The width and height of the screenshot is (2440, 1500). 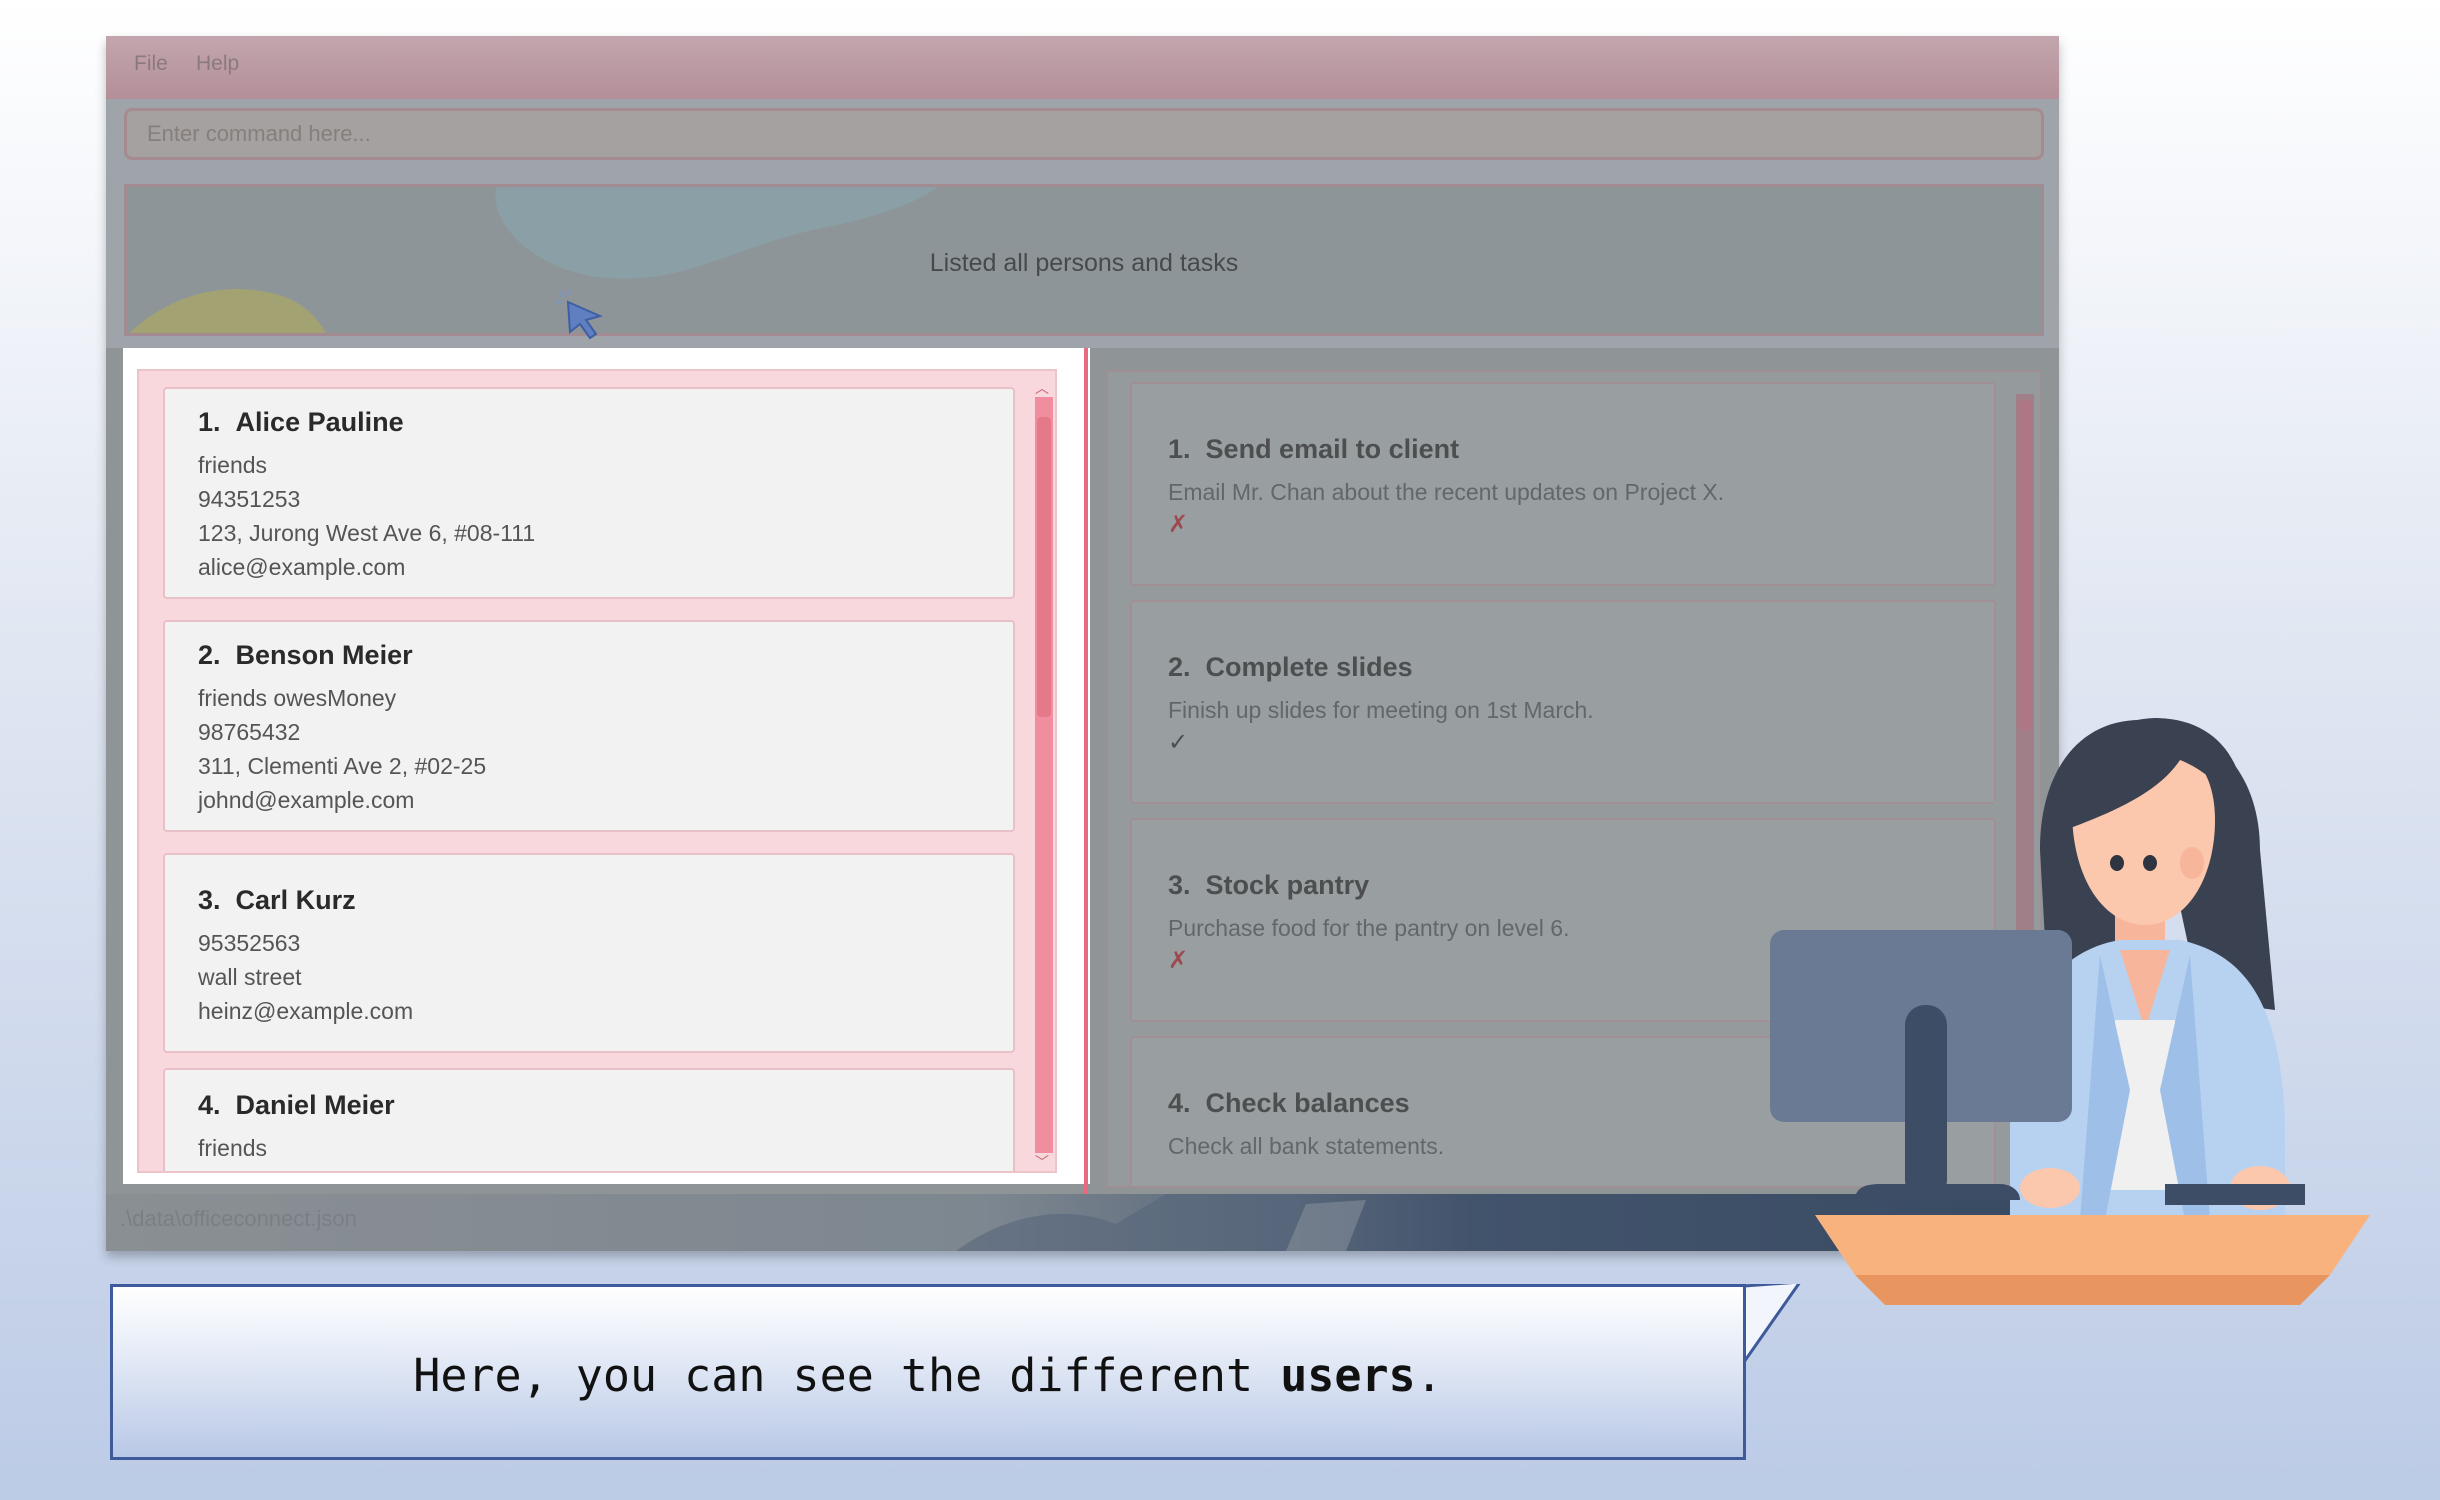 I want to click on task-title: 2. Complete slides, so click(x=1290, y=667).